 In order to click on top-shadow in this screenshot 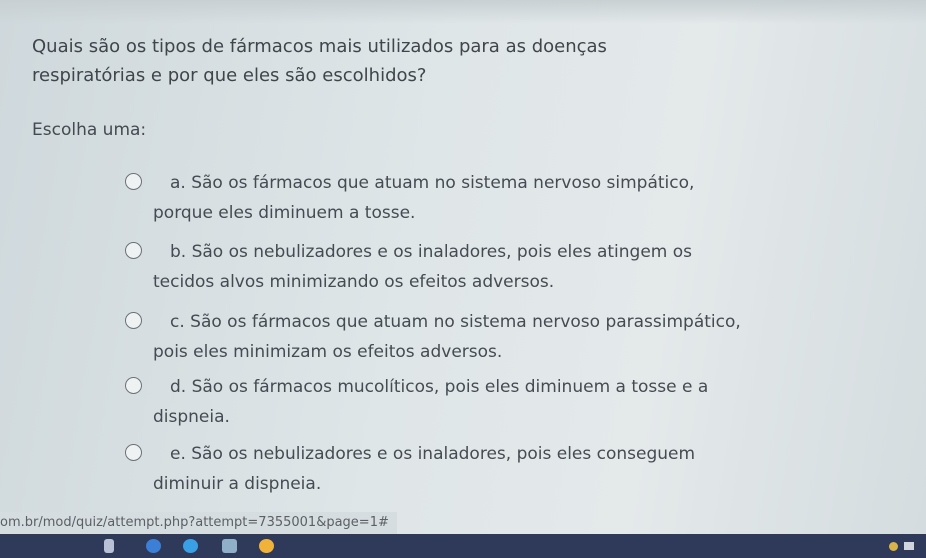, I will do `click(463, 12)`.